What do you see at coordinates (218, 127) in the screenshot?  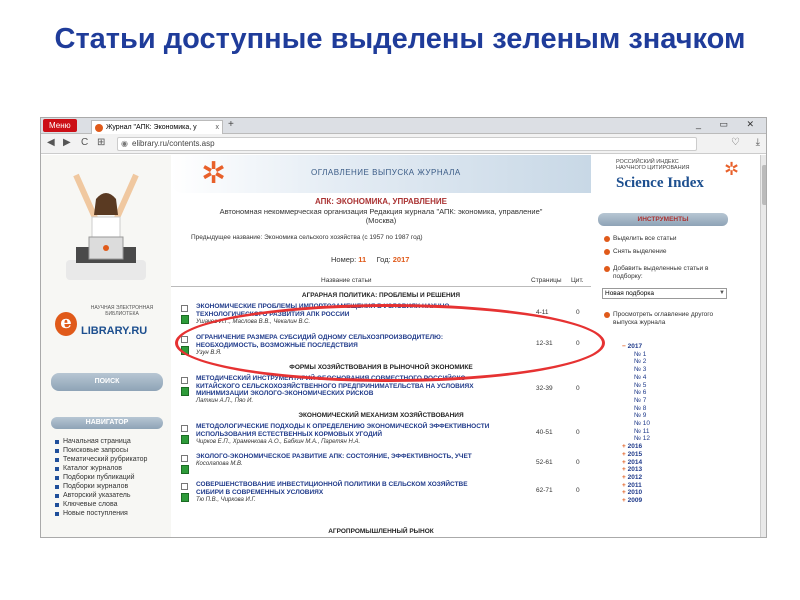 I see `close-tab-icon: x` at bounding box center [218, 127].